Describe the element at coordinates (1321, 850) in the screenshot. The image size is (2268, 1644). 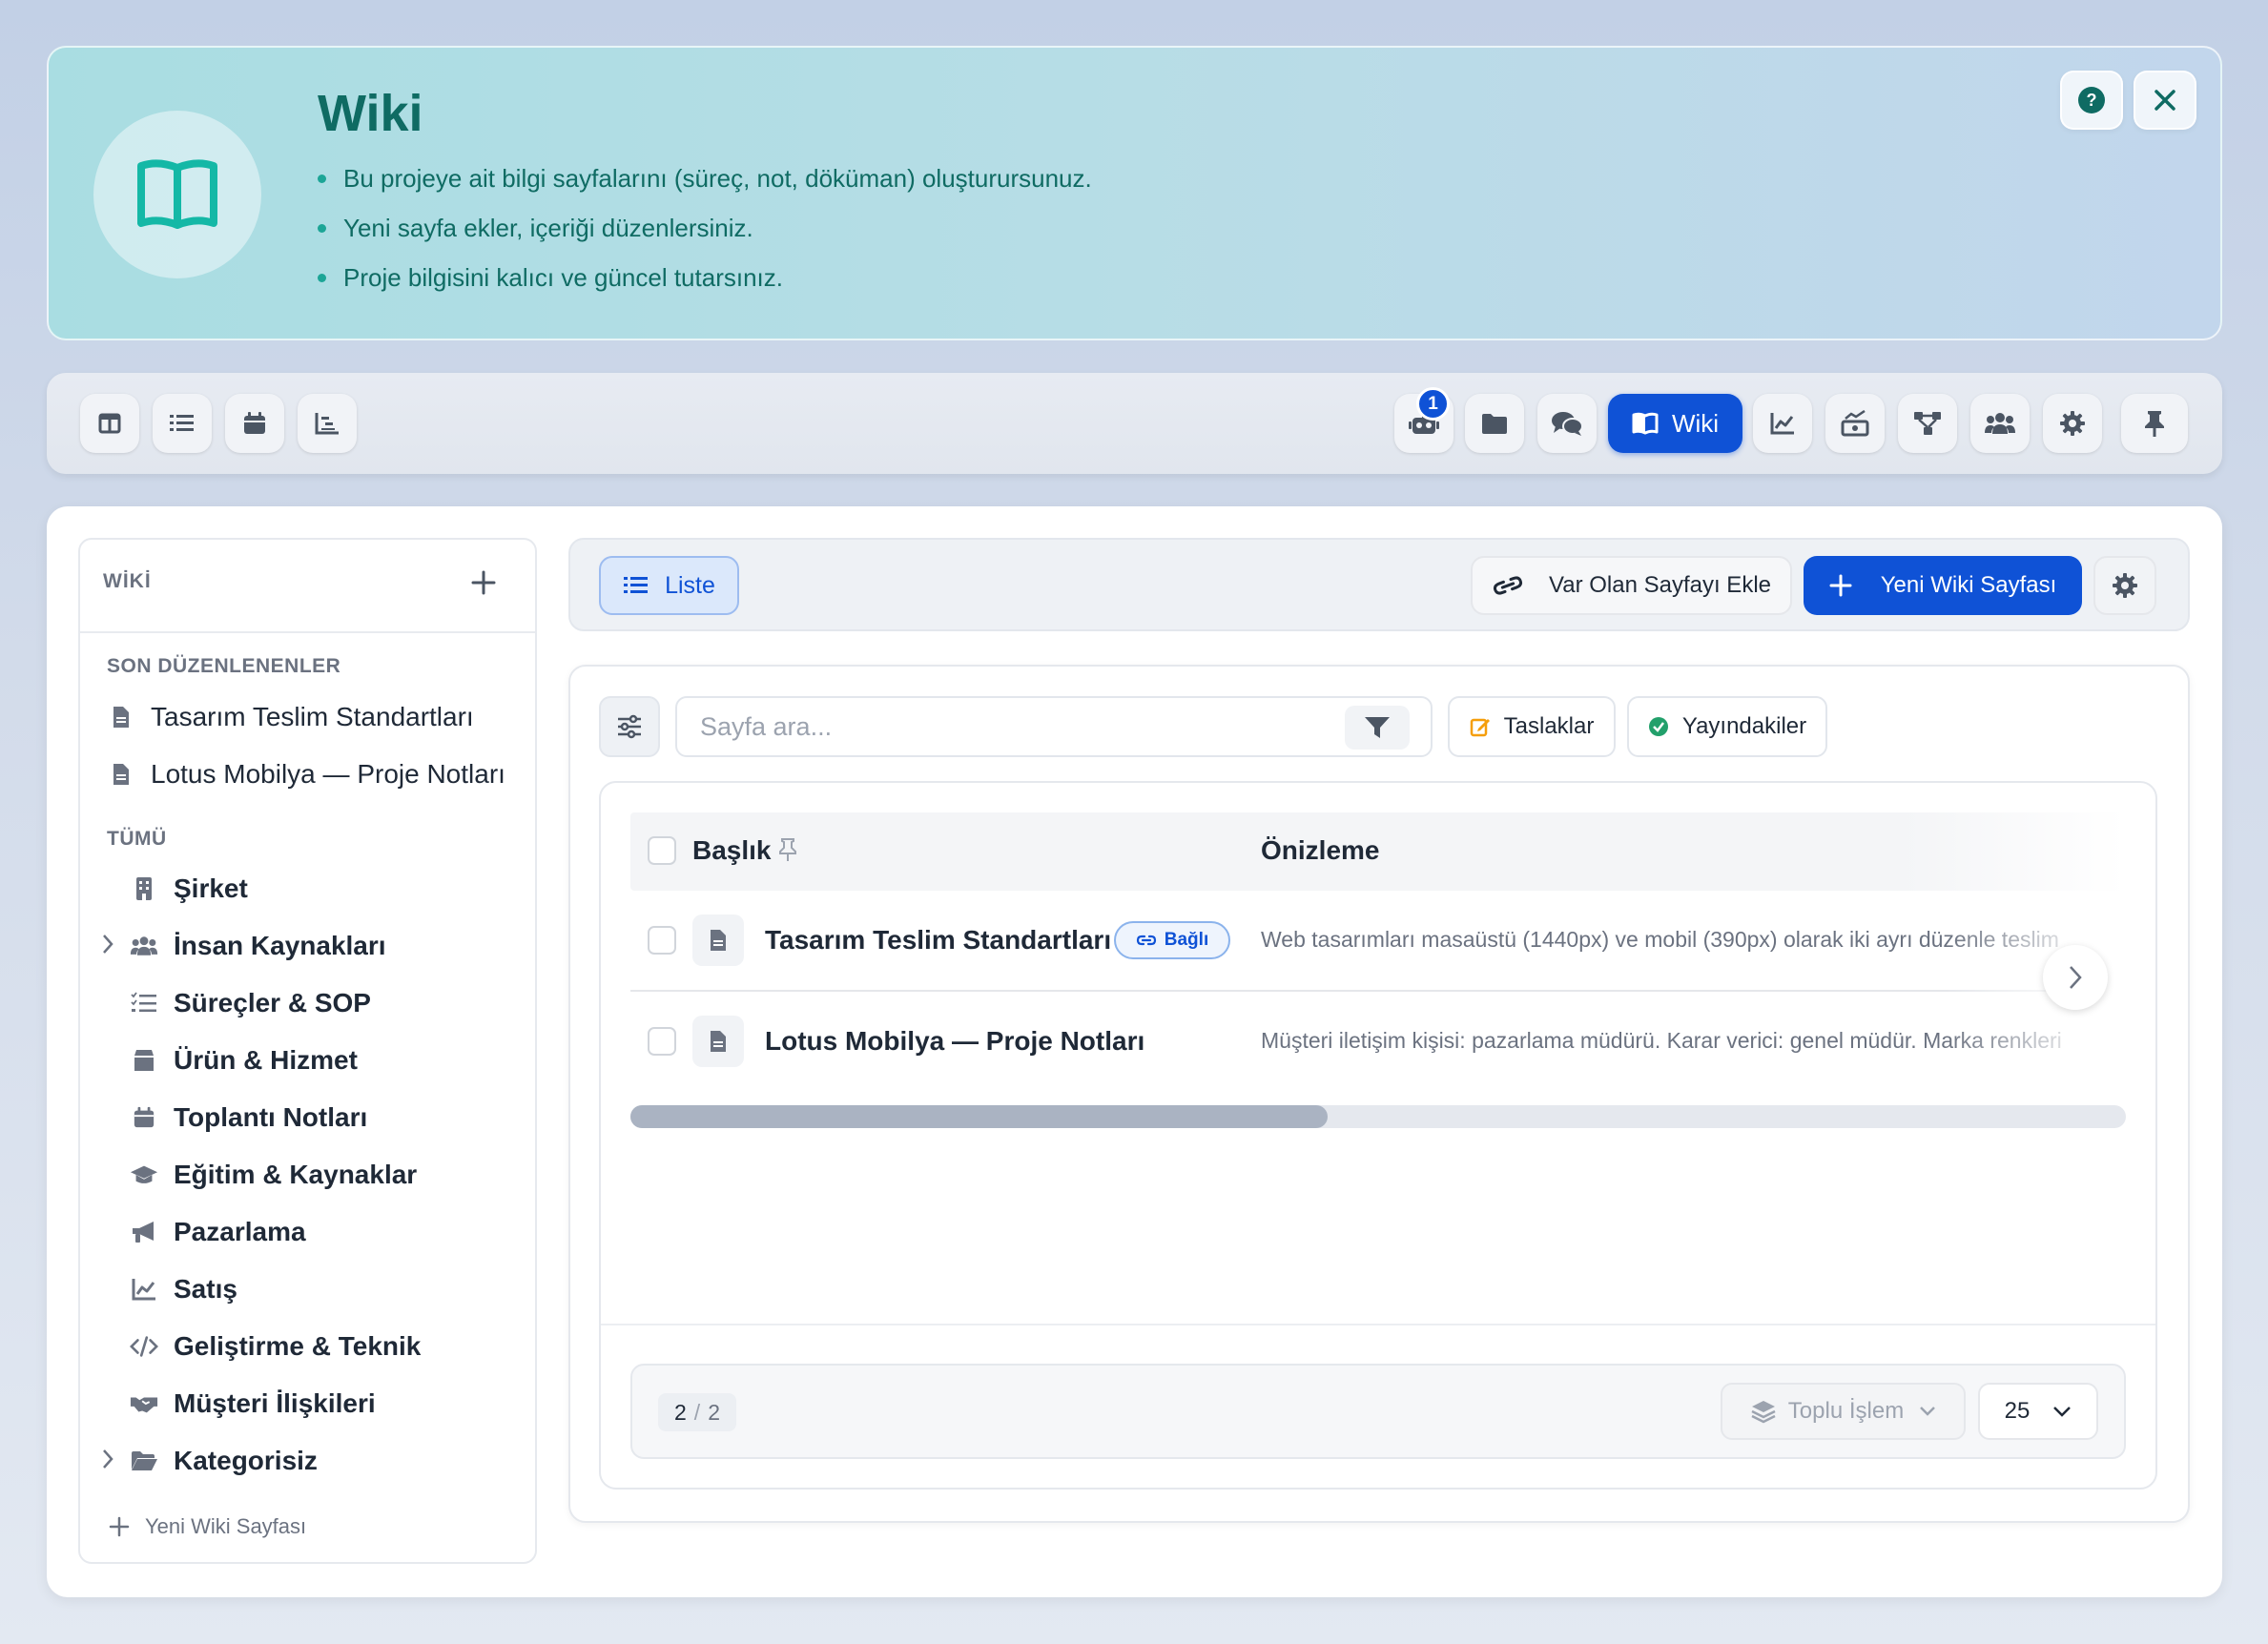
I see `column-preview: Önizleme` at that location.